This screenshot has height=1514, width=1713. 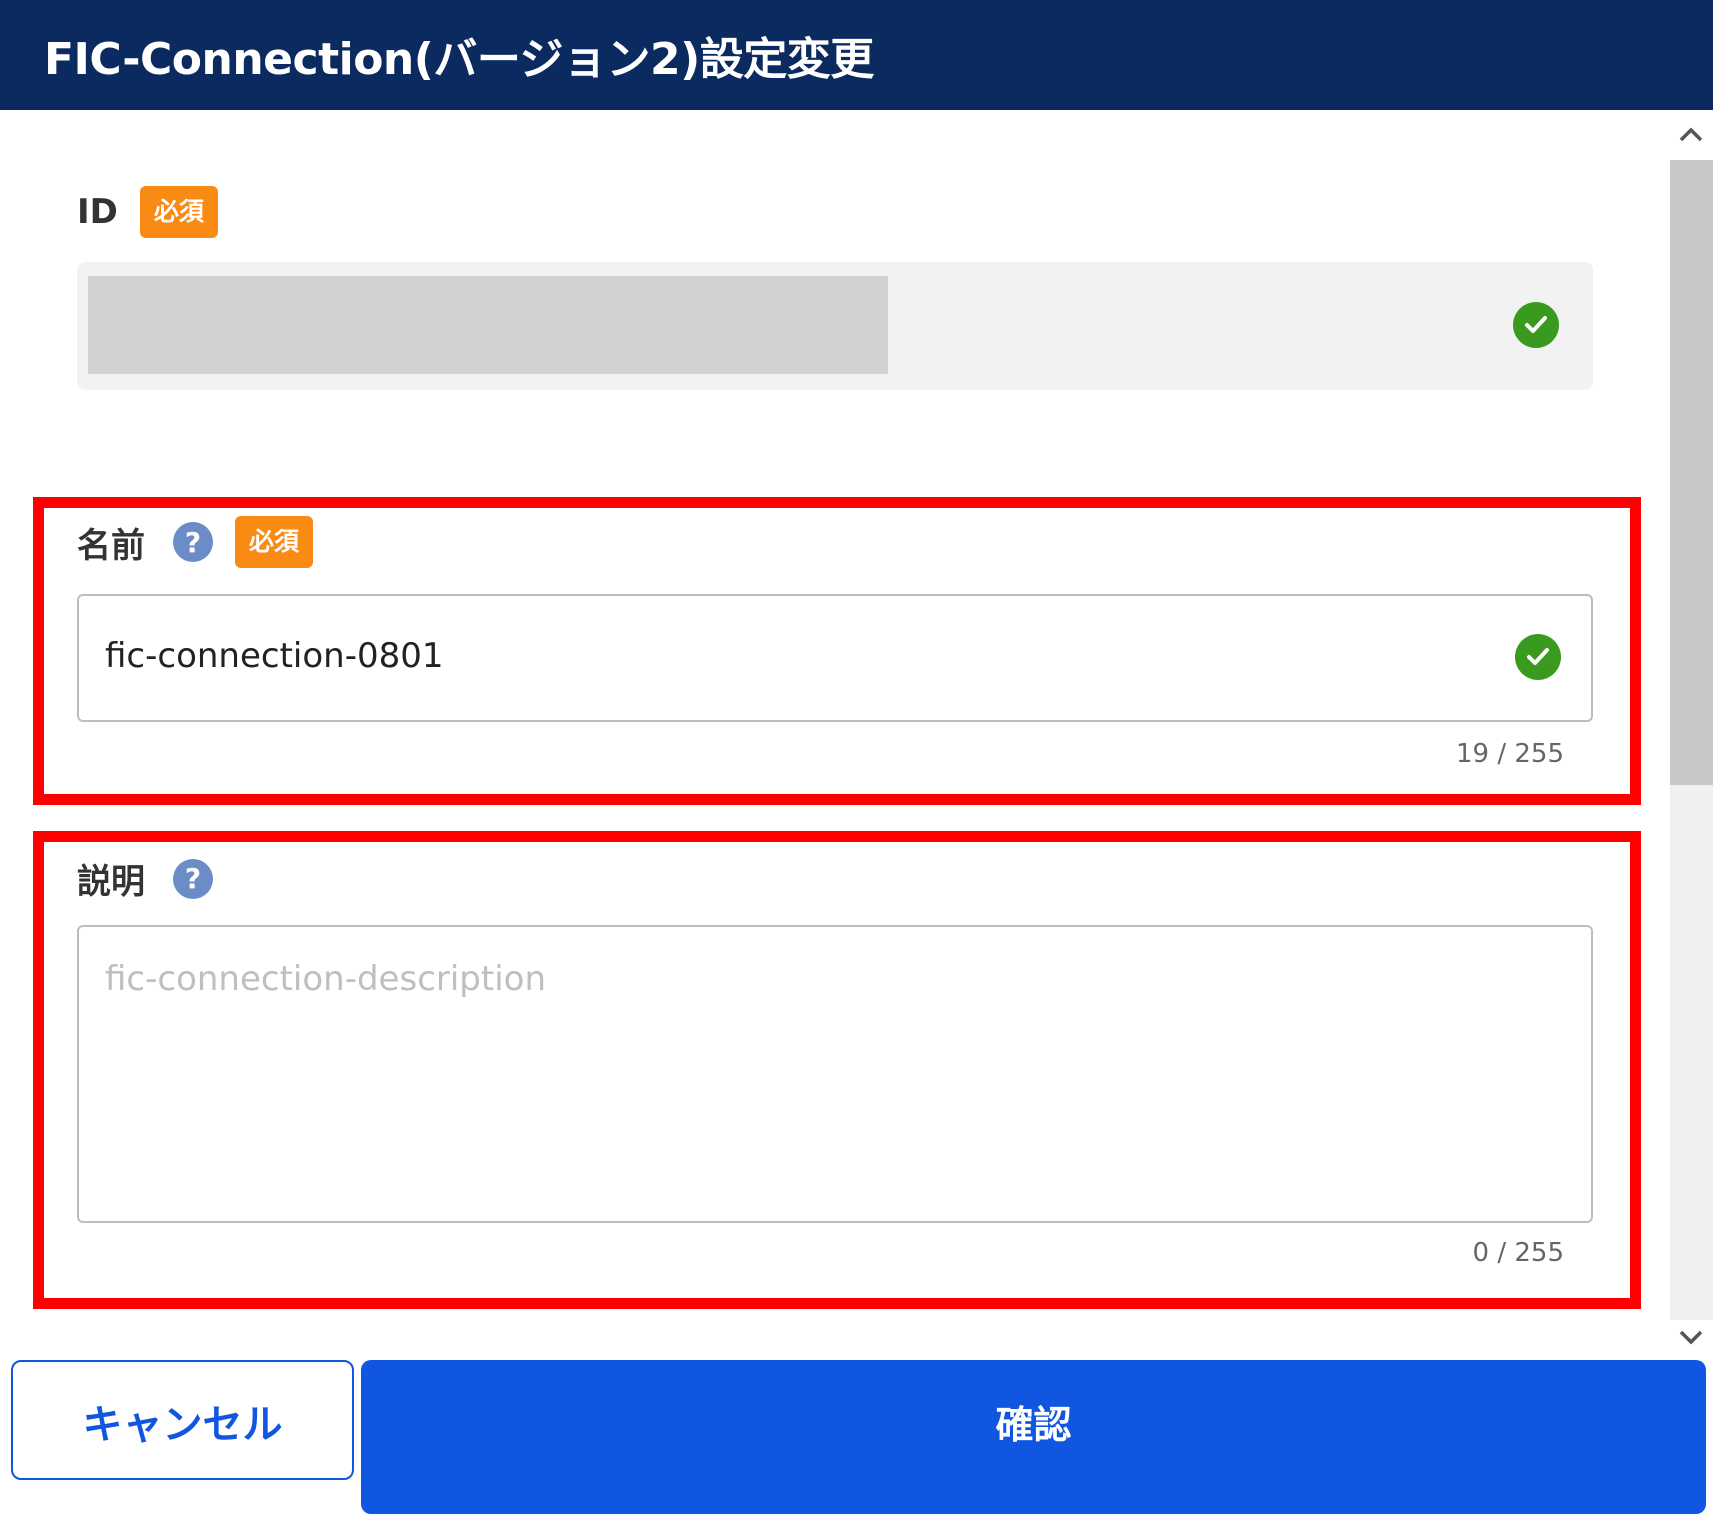 I want to click on id-label: ID, so click(x=97, y=212).